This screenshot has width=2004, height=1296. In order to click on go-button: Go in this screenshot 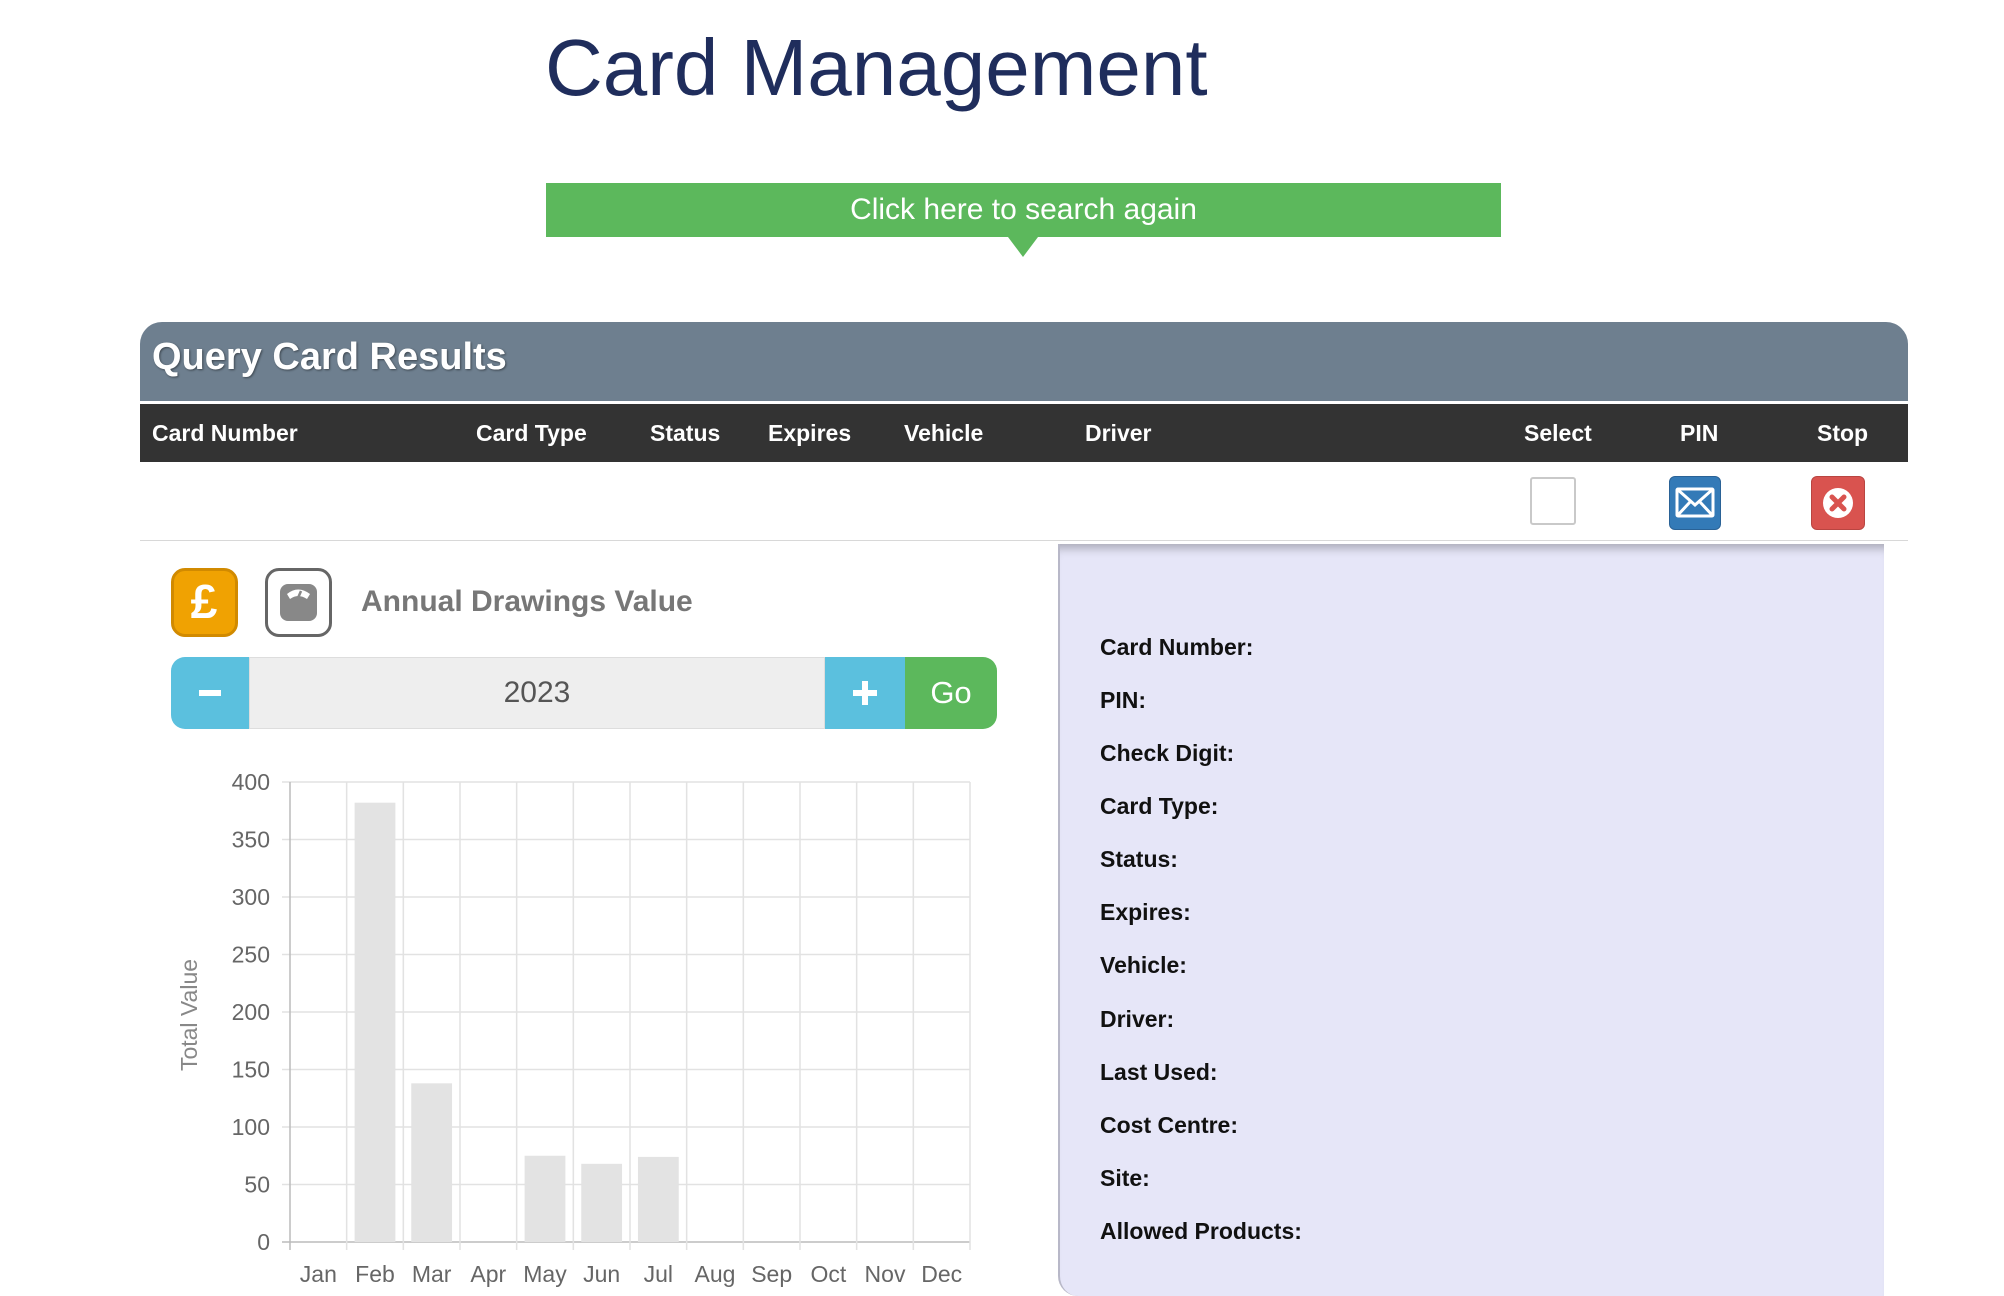, I will do `click(951, 693)`.